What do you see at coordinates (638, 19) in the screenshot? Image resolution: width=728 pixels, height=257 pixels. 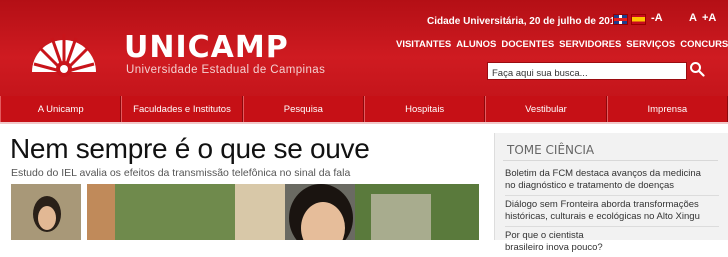 I see `spanish-flag-icon` at bounding box center [638, 19].